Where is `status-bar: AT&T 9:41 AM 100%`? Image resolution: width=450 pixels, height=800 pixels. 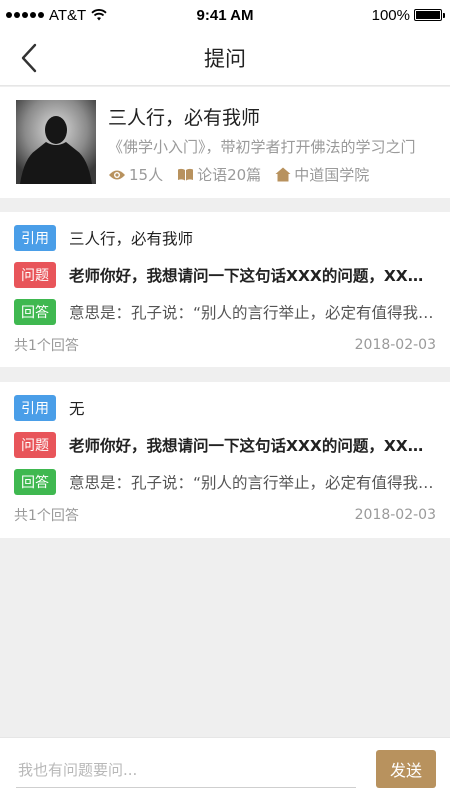 status-bar: AT&T 9:41 AM 100% is located at coordinates (225, 15).